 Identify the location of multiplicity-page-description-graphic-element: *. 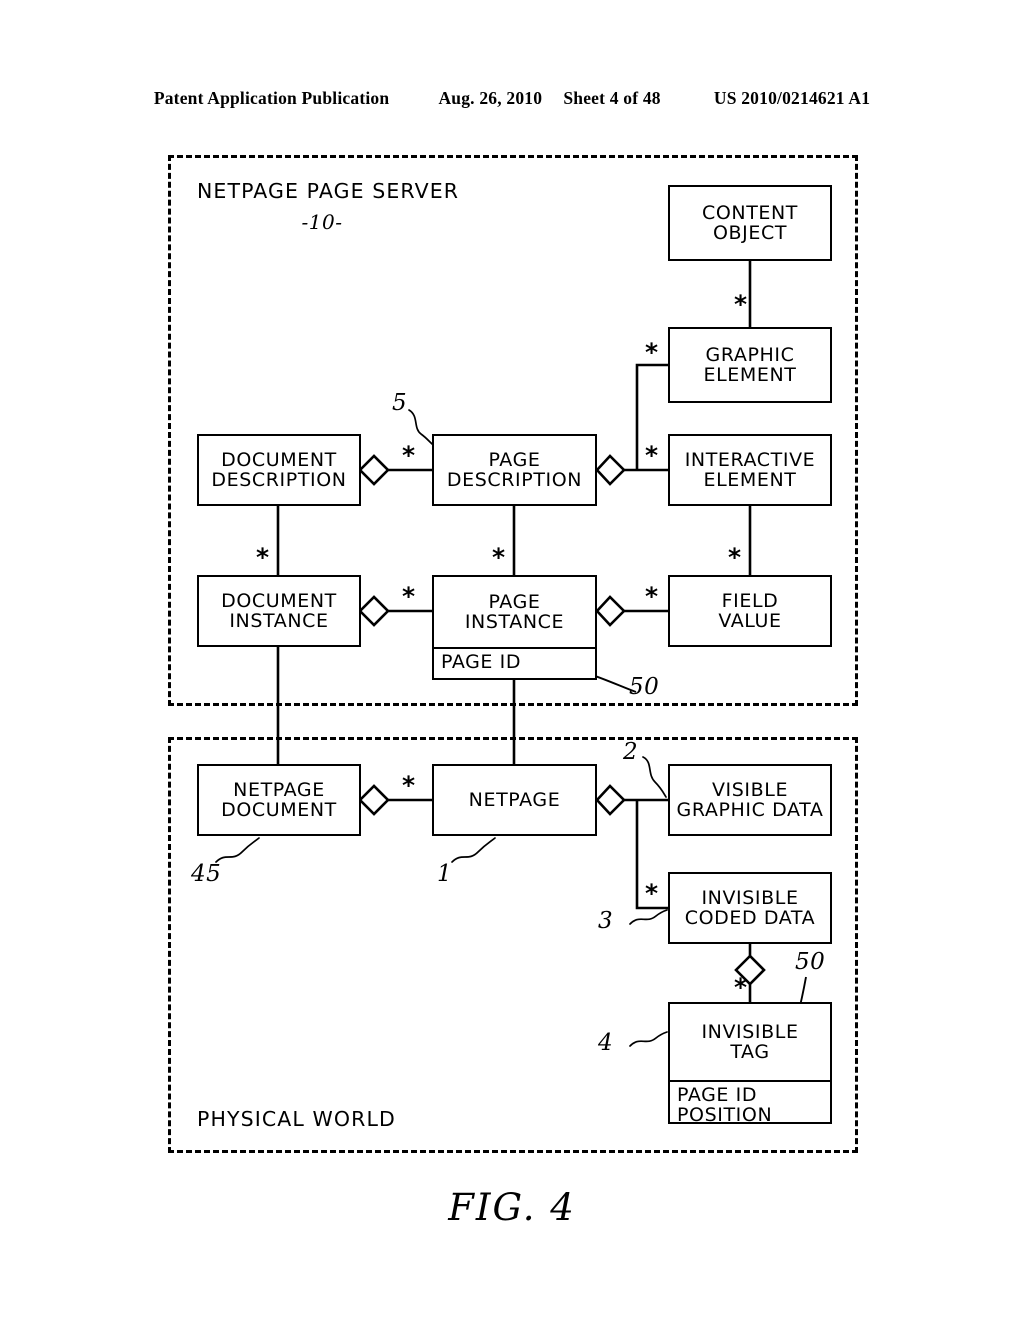
(652, 352).